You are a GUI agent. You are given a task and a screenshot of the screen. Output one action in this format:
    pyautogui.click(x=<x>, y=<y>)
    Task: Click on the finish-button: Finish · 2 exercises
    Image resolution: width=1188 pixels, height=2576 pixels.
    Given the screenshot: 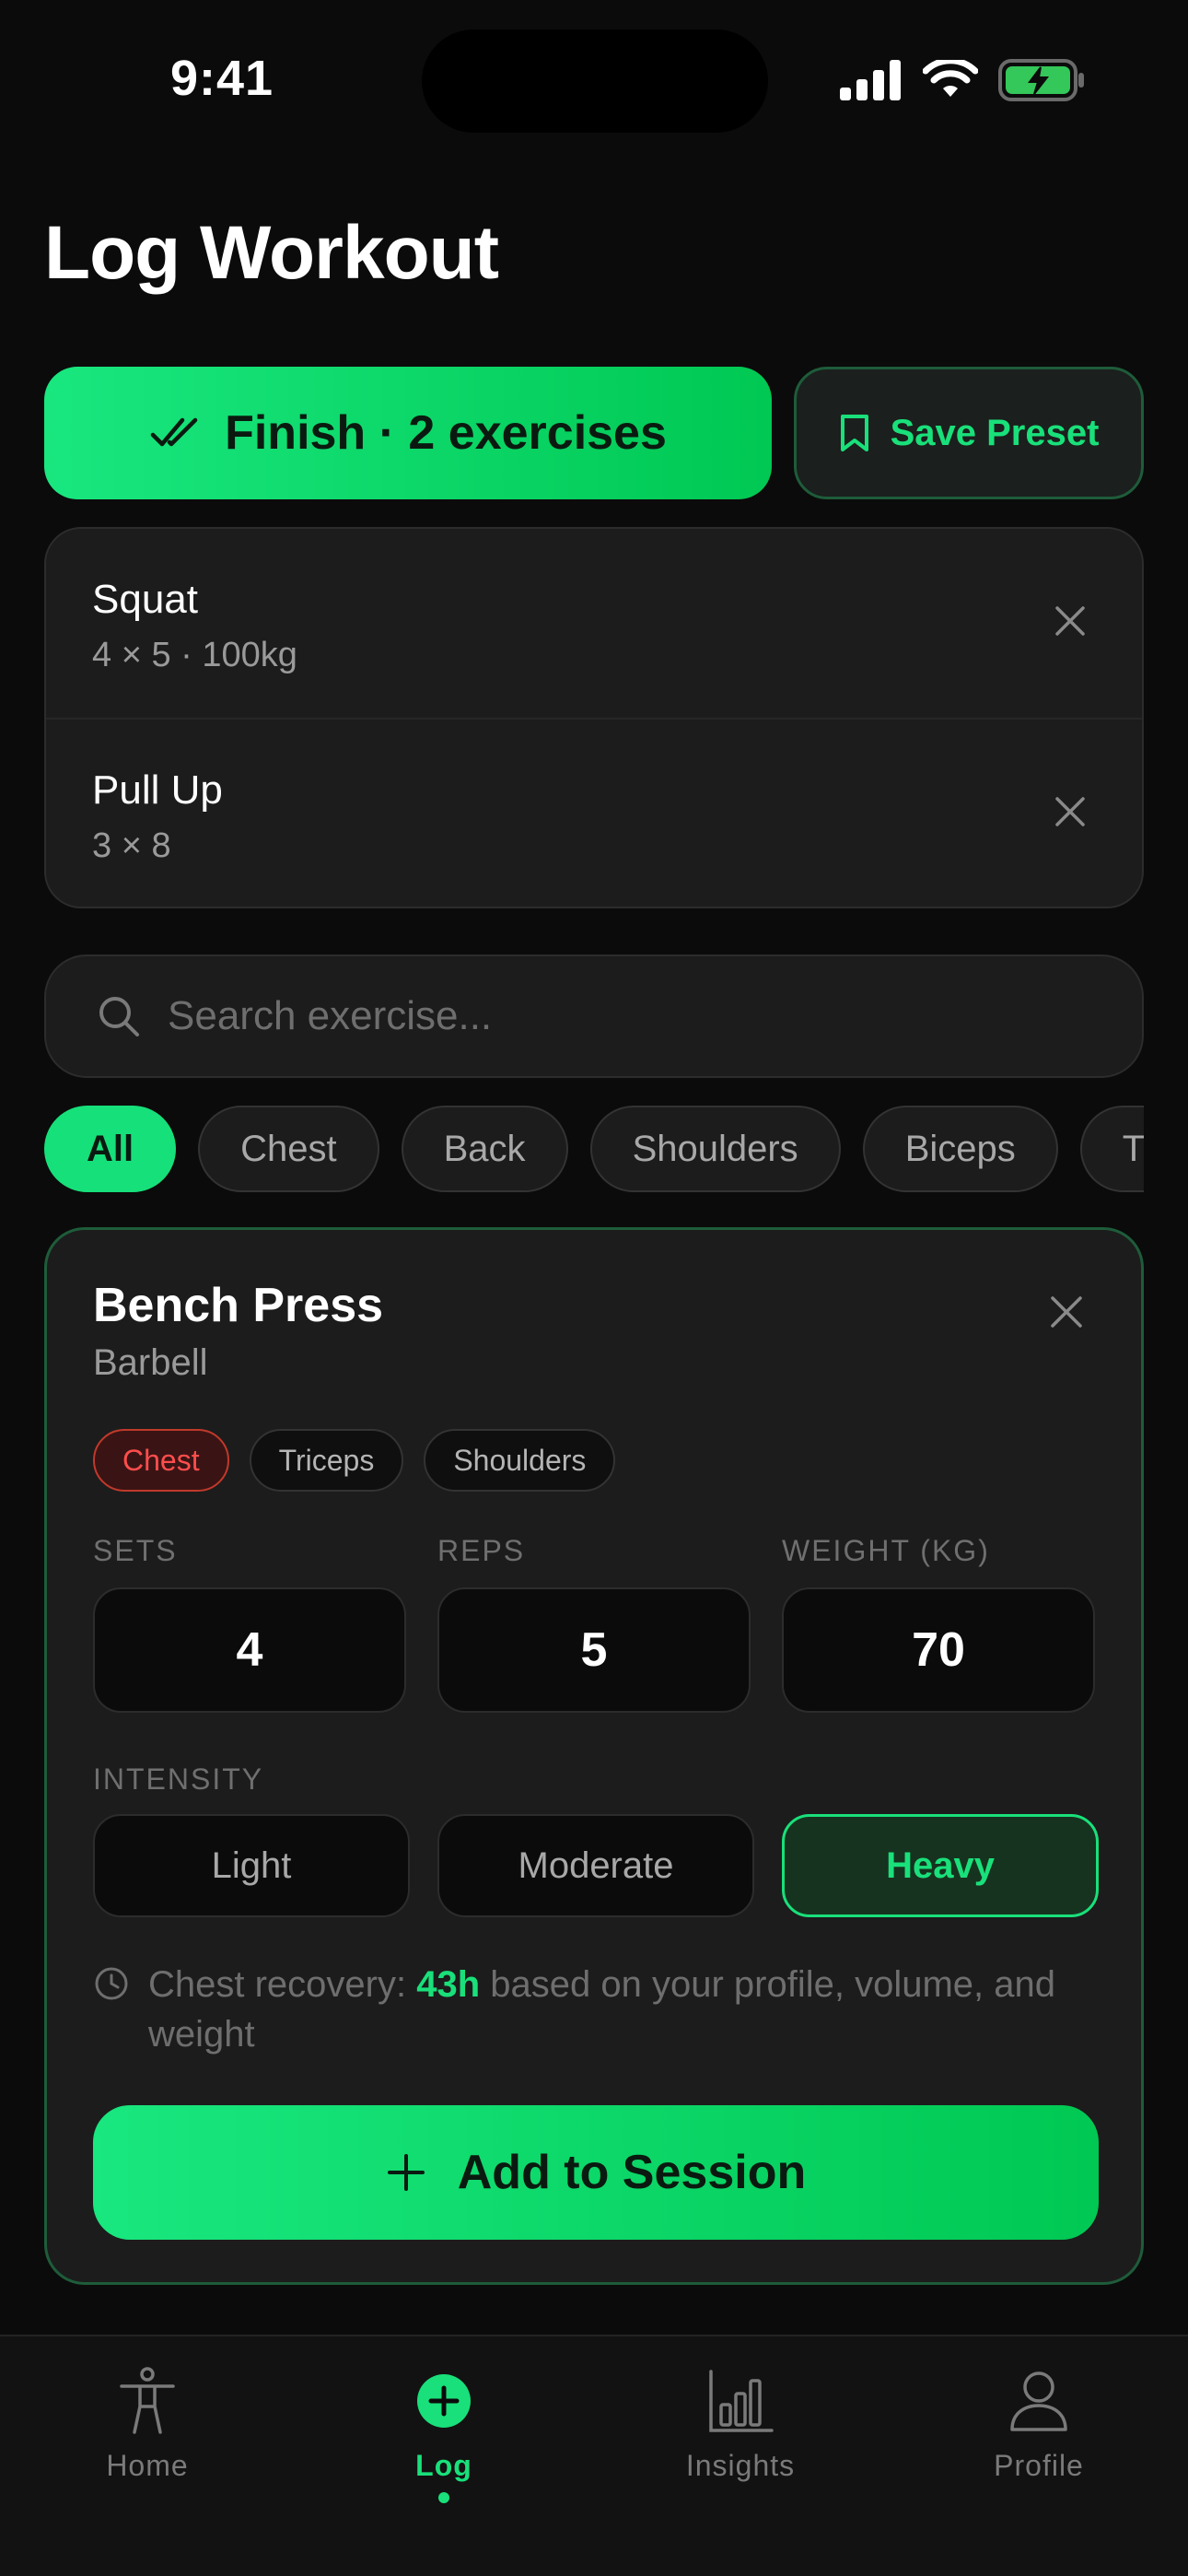 What is the action you would take?
    pyautogui.click(x=408, y=433)
    